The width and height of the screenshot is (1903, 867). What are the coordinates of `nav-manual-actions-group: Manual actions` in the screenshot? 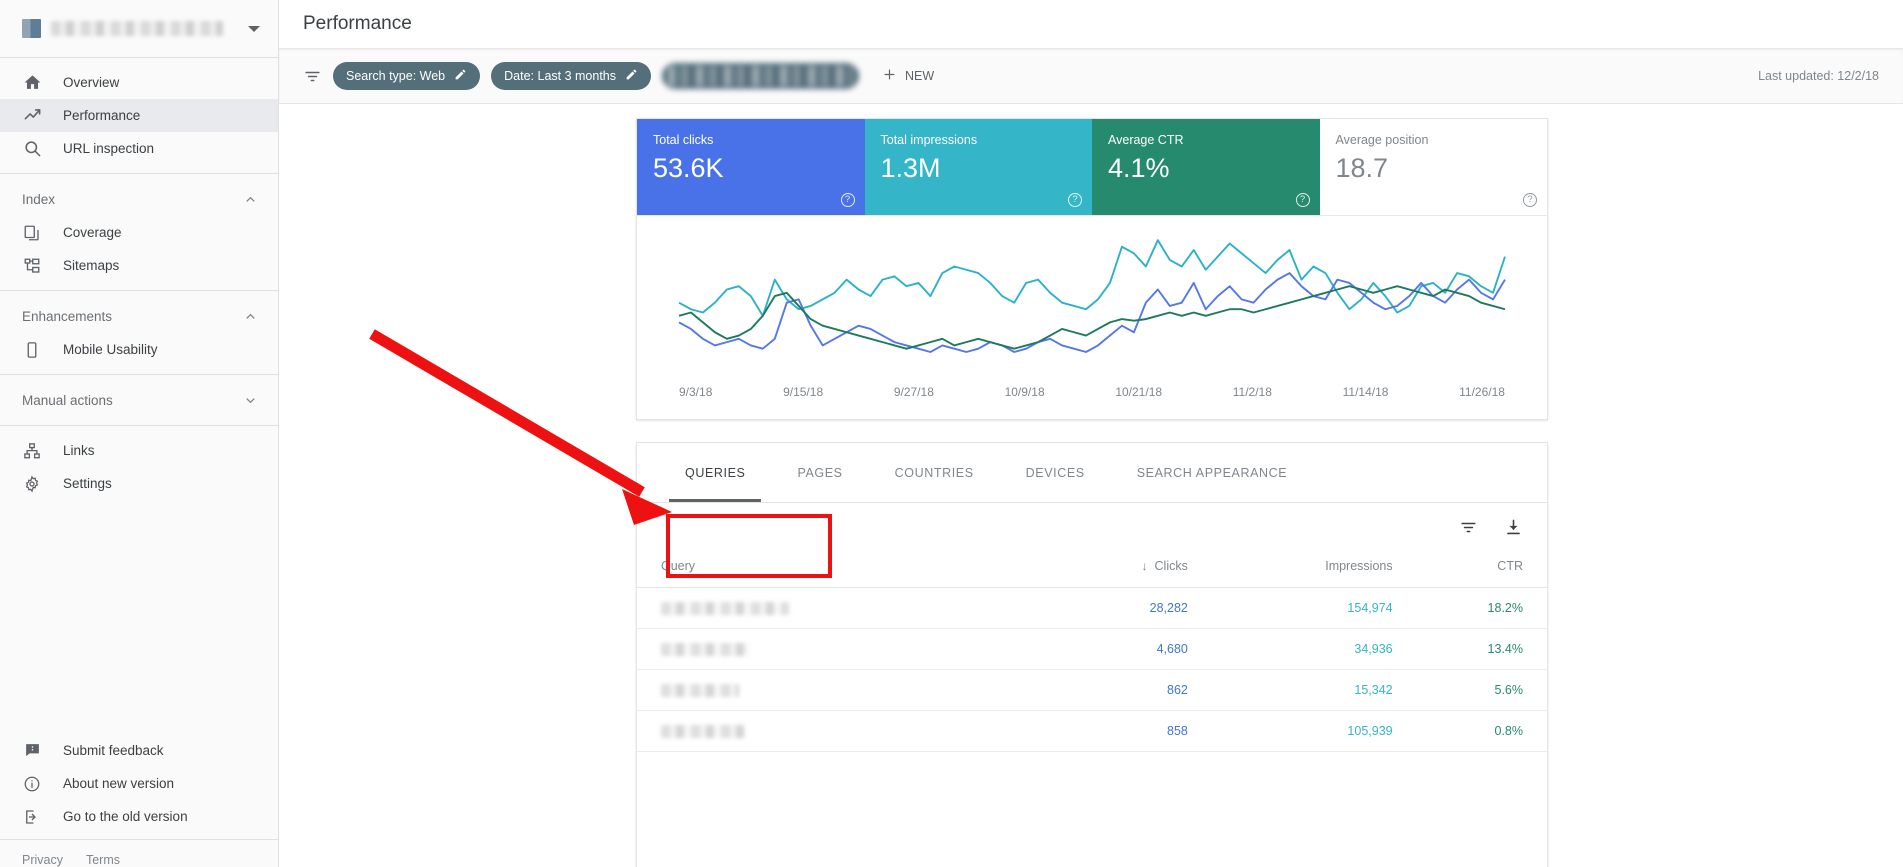 It's located at (139, 400).